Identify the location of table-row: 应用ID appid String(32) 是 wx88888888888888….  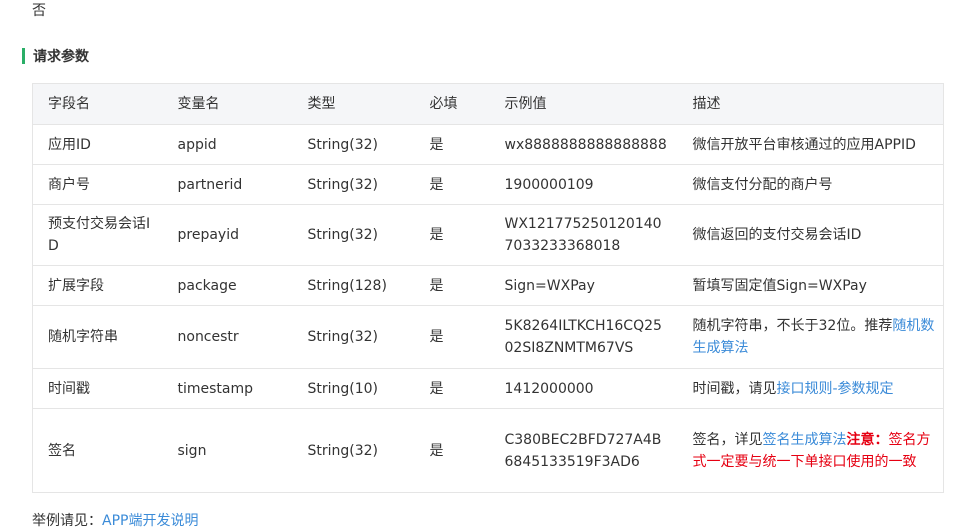
(488, 144).